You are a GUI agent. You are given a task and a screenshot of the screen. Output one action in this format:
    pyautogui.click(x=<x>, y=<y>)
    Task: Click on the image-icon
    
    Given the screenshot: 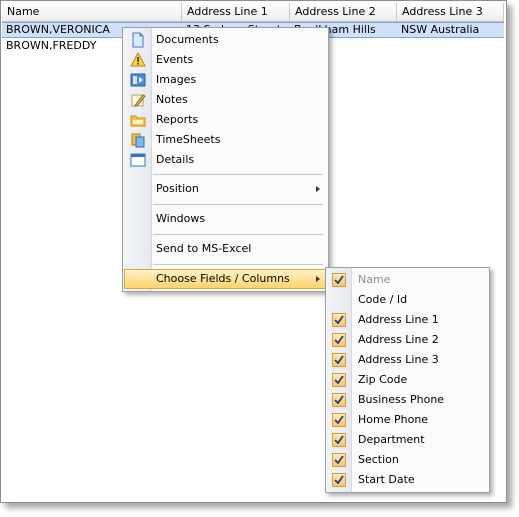 What is the action you would take?
    pyautogui.click(x=138, y=80)
    